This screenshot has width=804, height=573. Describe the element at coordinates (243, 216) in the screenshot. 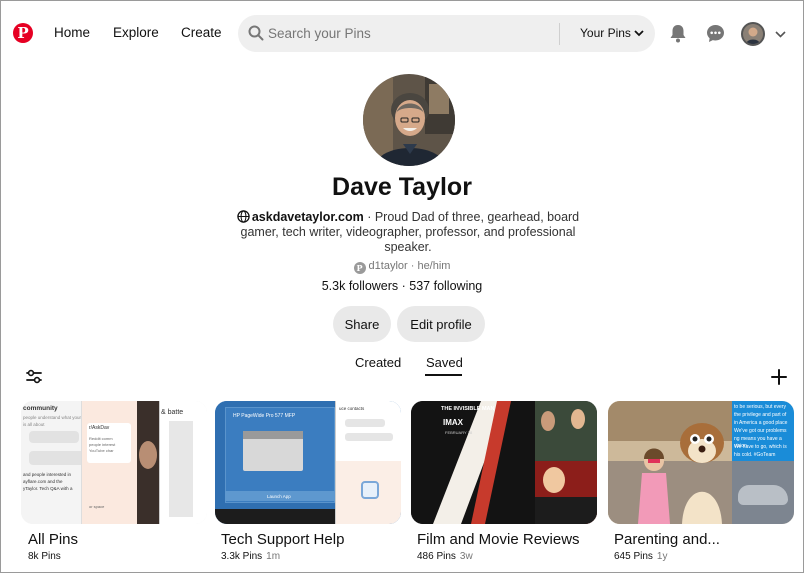

I see `globe-icon` at that location.